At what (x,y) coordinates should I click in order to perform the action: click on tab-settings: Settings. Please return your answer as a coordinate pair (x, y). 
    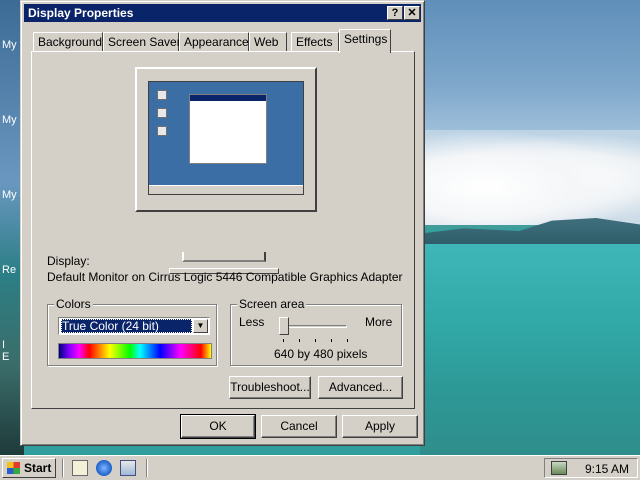
    Looking at the image, I should click on (365, 41).